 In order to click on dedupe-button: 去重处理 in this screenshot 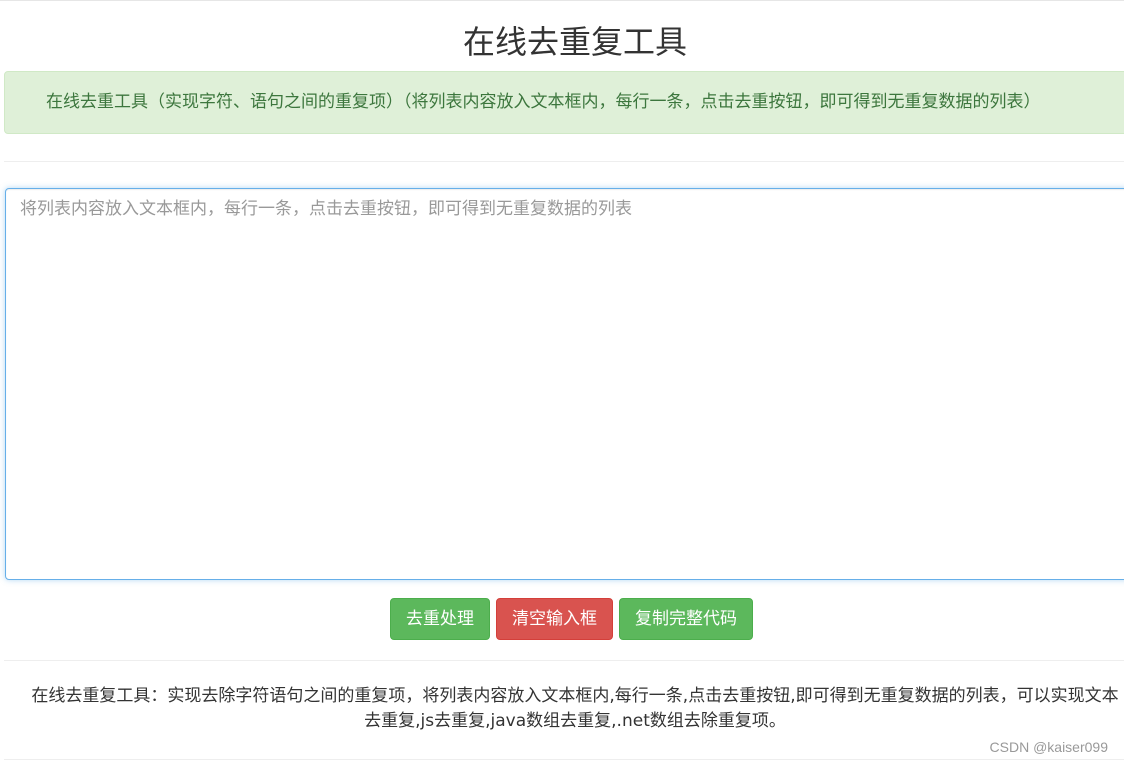, I will do `click(440, 619)`.